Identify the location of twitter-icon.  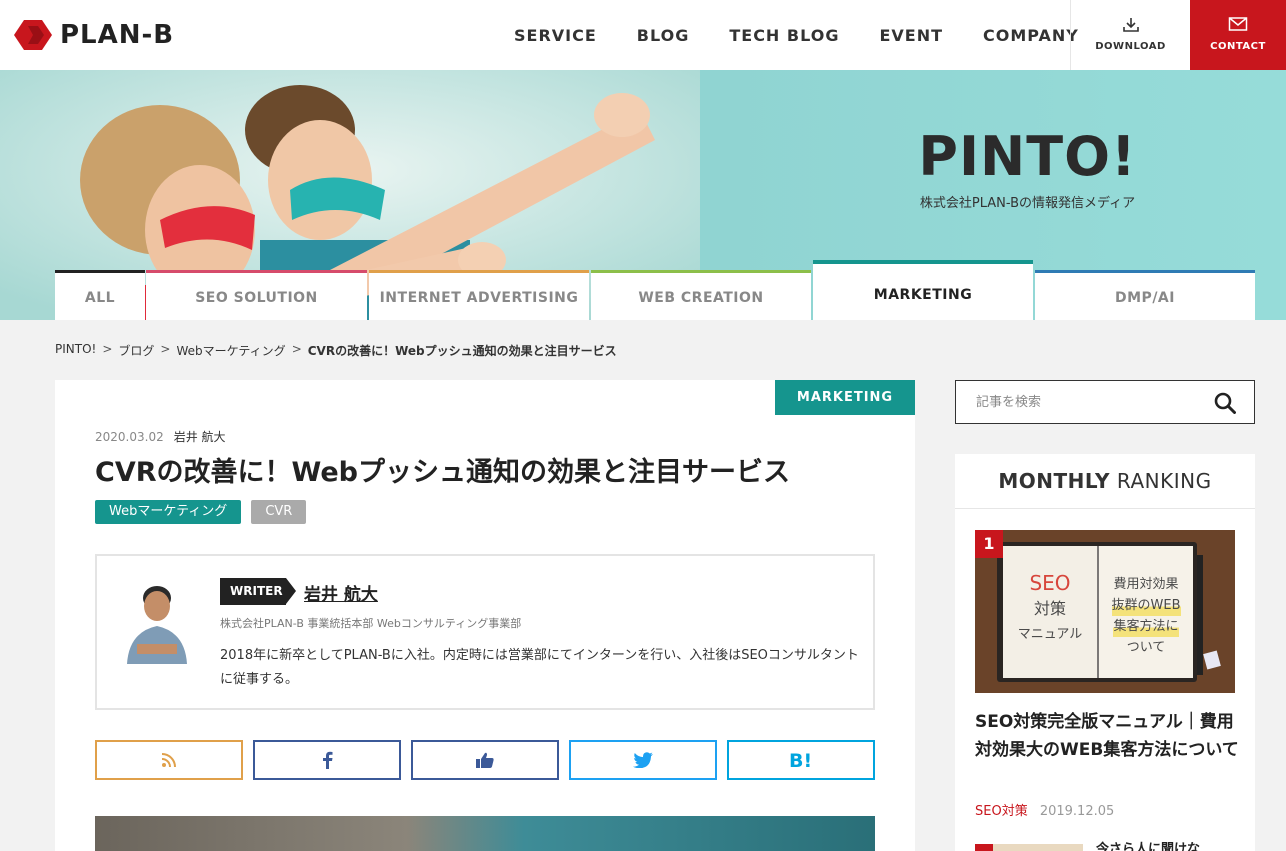
(643, 760).